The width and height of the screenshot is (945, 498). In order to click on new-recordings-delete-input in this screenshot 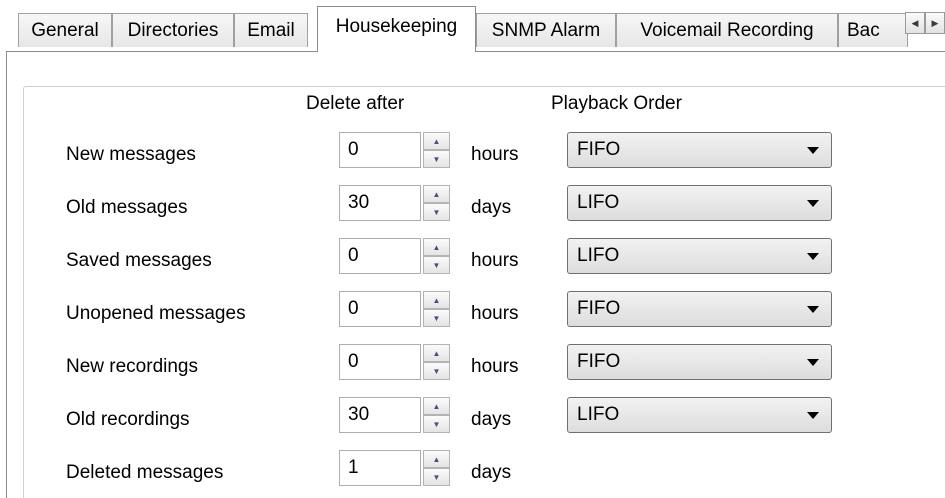, I will do `click(380, 362)`.